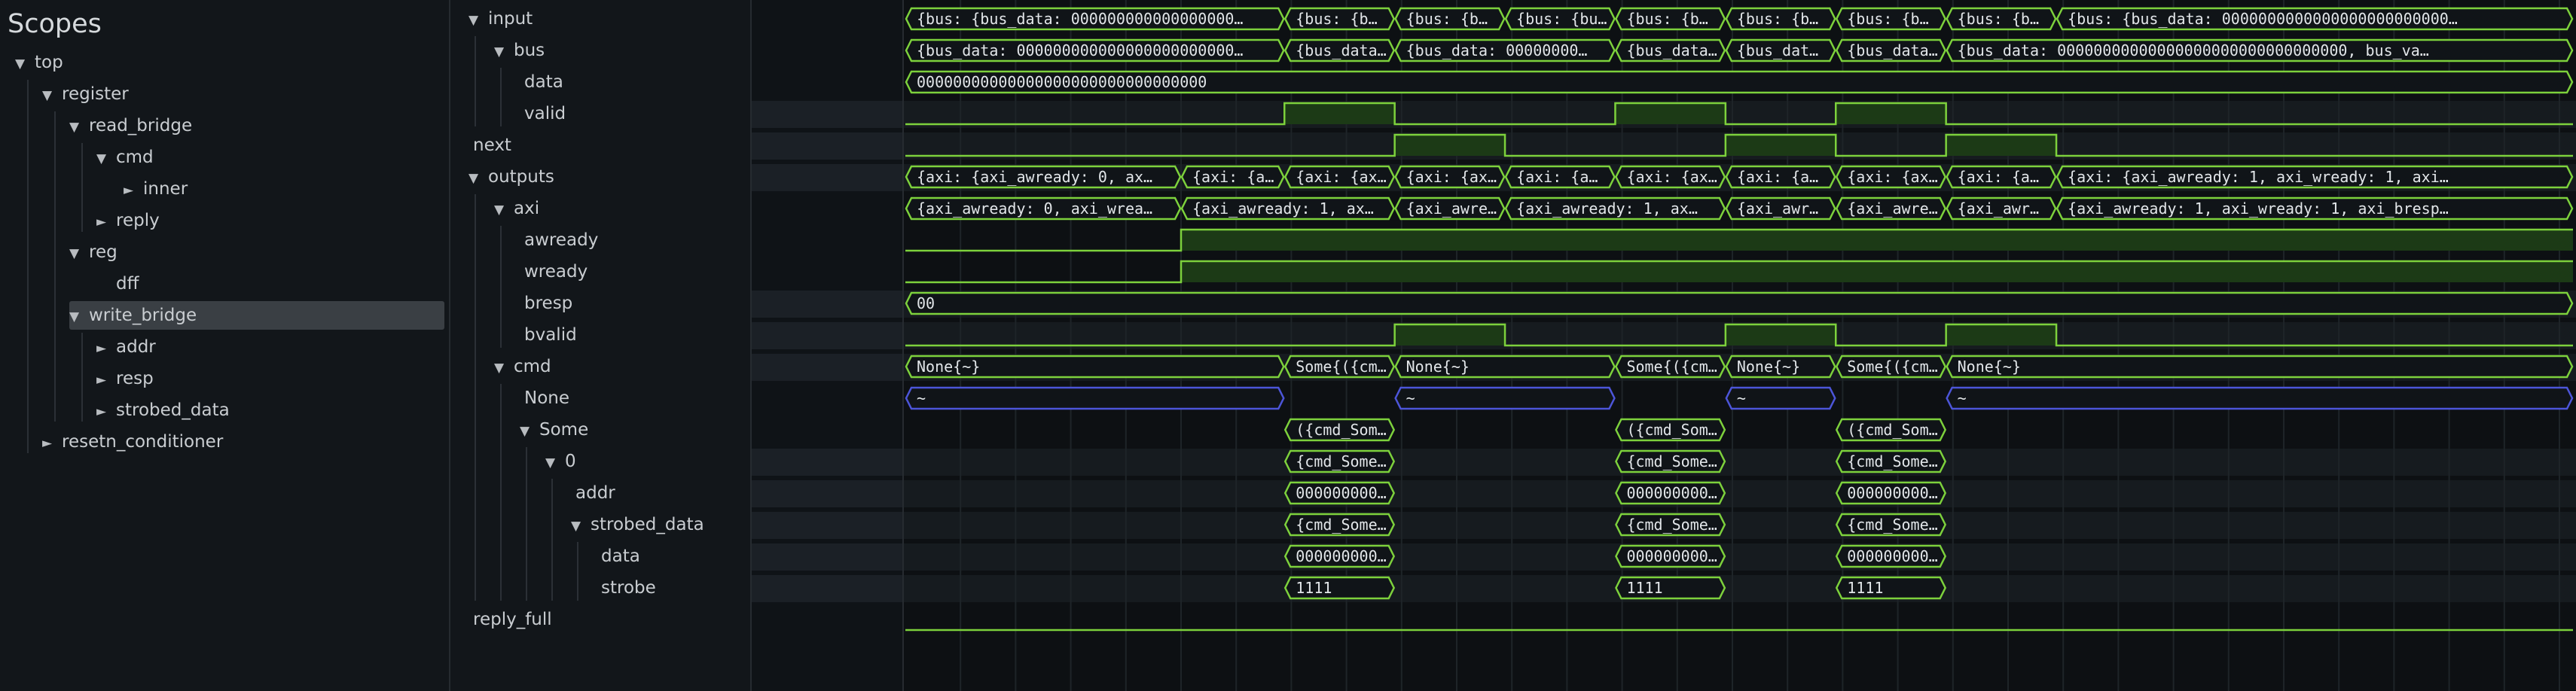 This screenshot has height=691, width=2576. What do you see at coordinates (128, 220) in the screenshot?
I see `scope-item-reply: ► reply` at bounding box center [128, 220].